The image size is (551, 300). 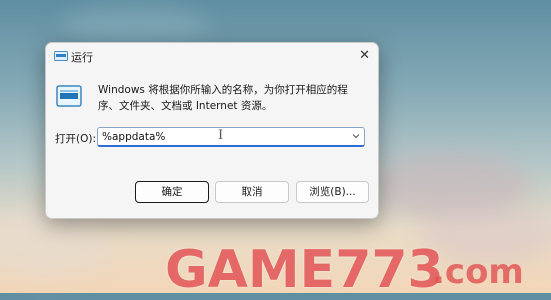 I want to click on chevron-down-icon, so click(x=356, y=136).